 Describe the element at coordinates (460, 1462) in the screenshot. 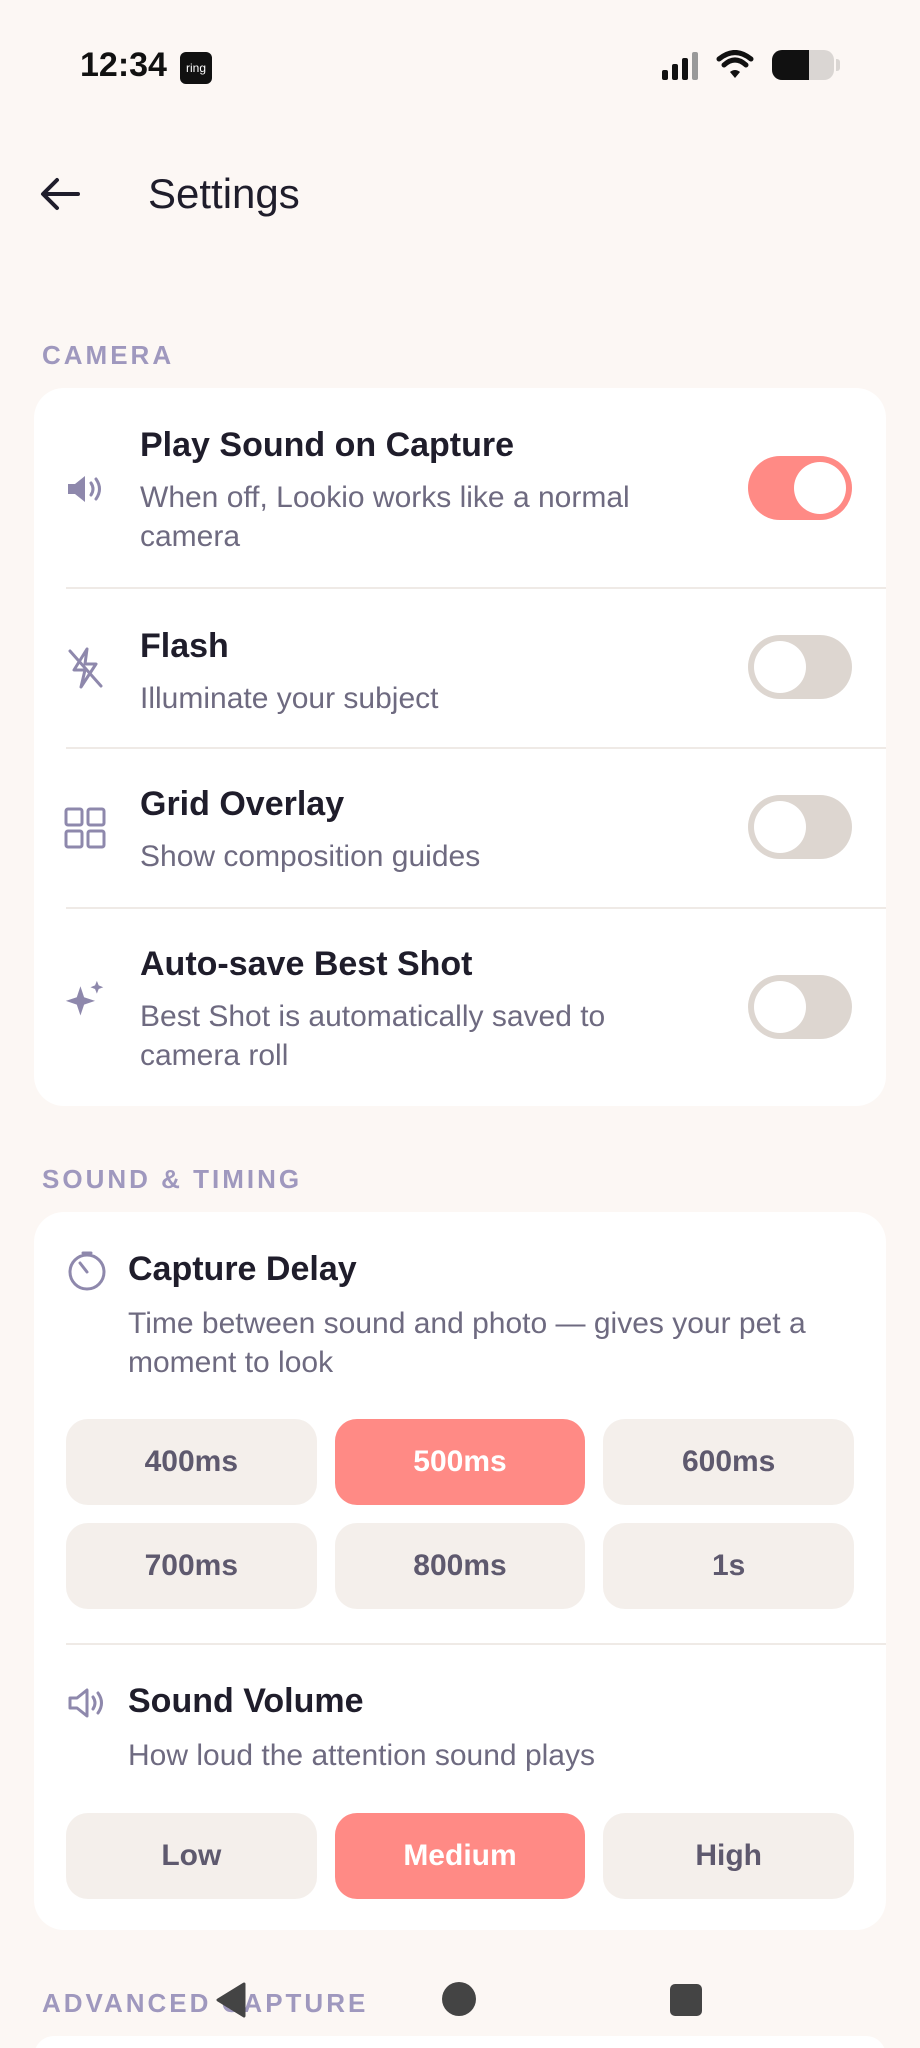

I see `delay-option-500ms: 500ms` at that location.